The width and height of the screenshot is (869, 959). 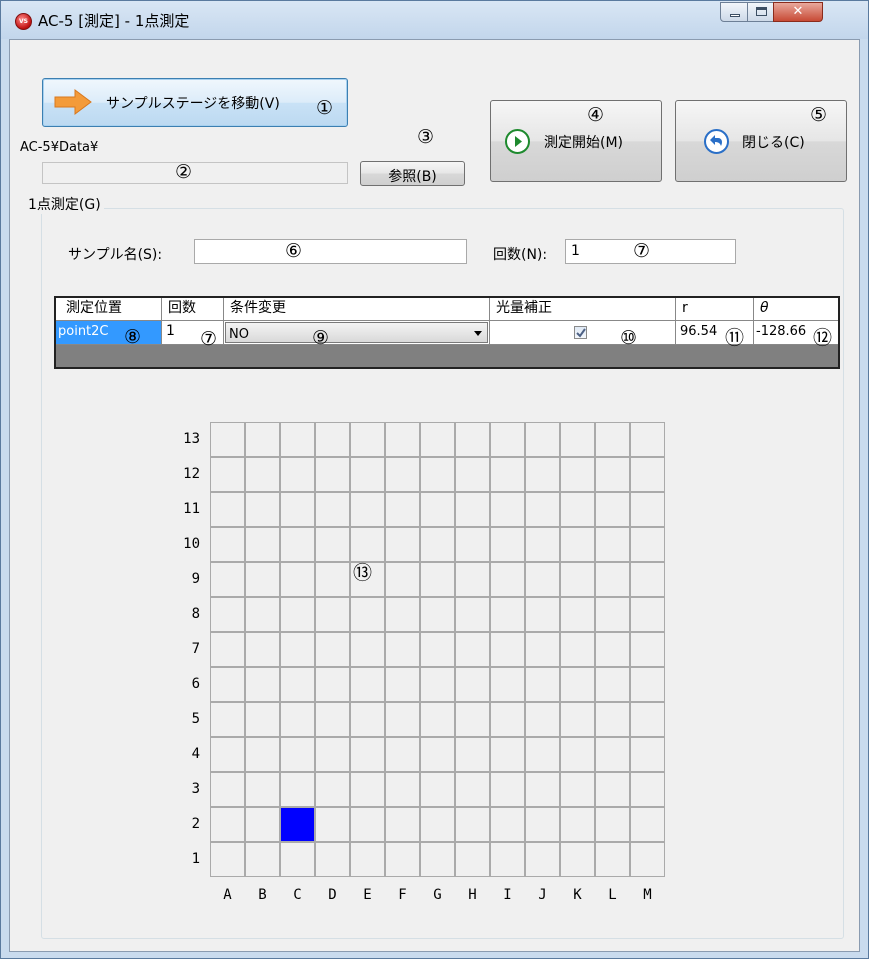 I want to click on cell-light-correction, so click(x=583, y=332).